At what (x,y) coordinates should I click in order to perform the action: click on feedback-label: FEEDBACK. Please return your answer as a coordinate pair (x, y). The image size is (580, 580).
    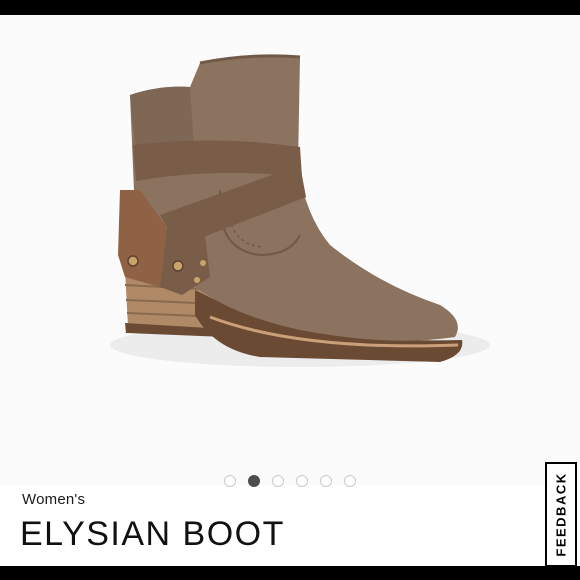
    Looking at the image, I should click on (561, 514).